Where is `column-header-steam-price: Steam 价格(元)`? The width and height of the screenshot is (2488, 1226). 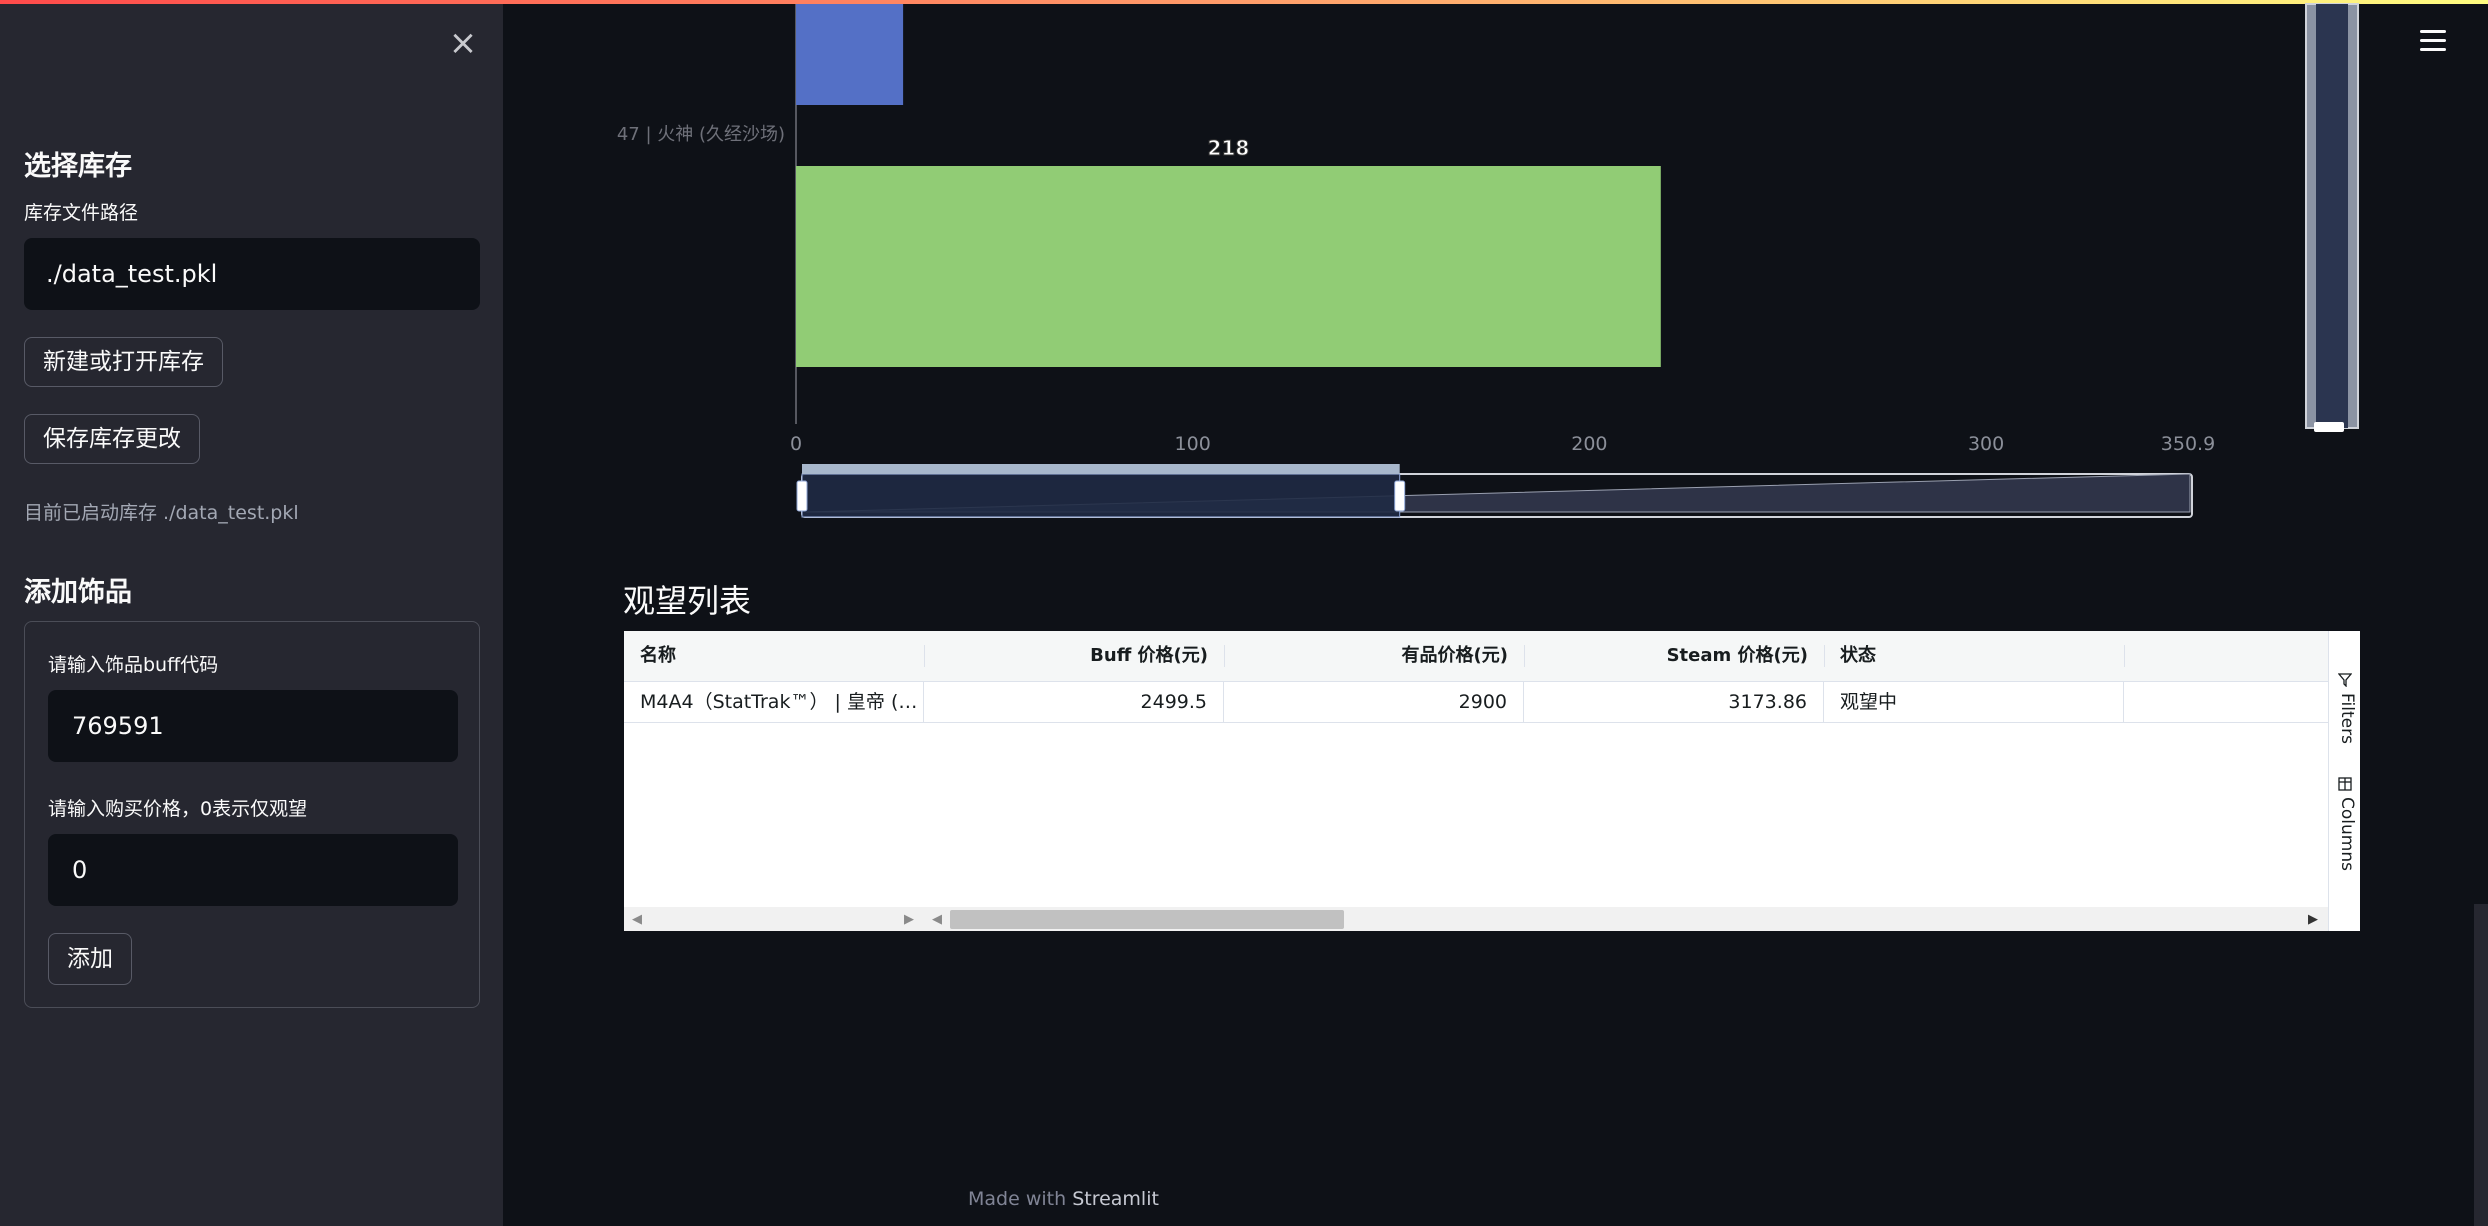
column-header-steam-price: Steam 价格(元) is located at coordinates (1674, 656).